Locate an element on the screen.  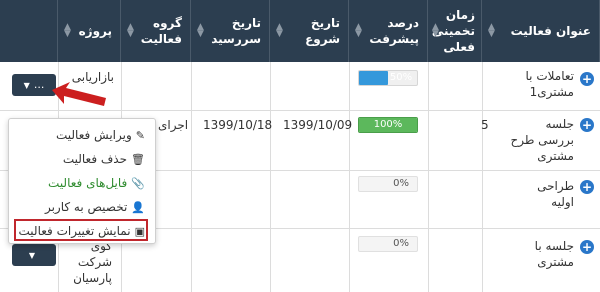
progress-bar: 100% is located at coordinates (388, 125).